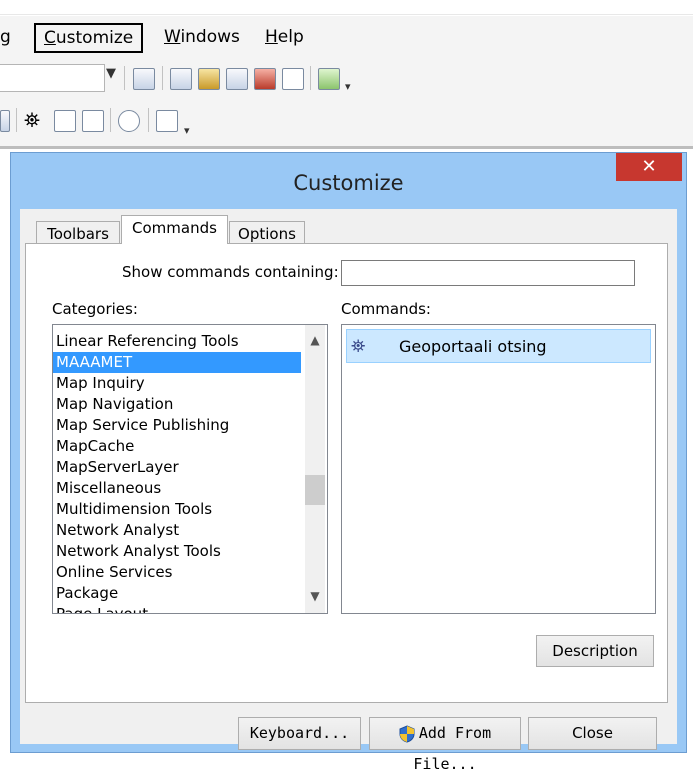 The height and width of the screenshot is (780, 693). What do you see at coordinates (315, 340) in the screenshot?
I see `chevron-up-icon: ▲` at bounding box center [315, 340].